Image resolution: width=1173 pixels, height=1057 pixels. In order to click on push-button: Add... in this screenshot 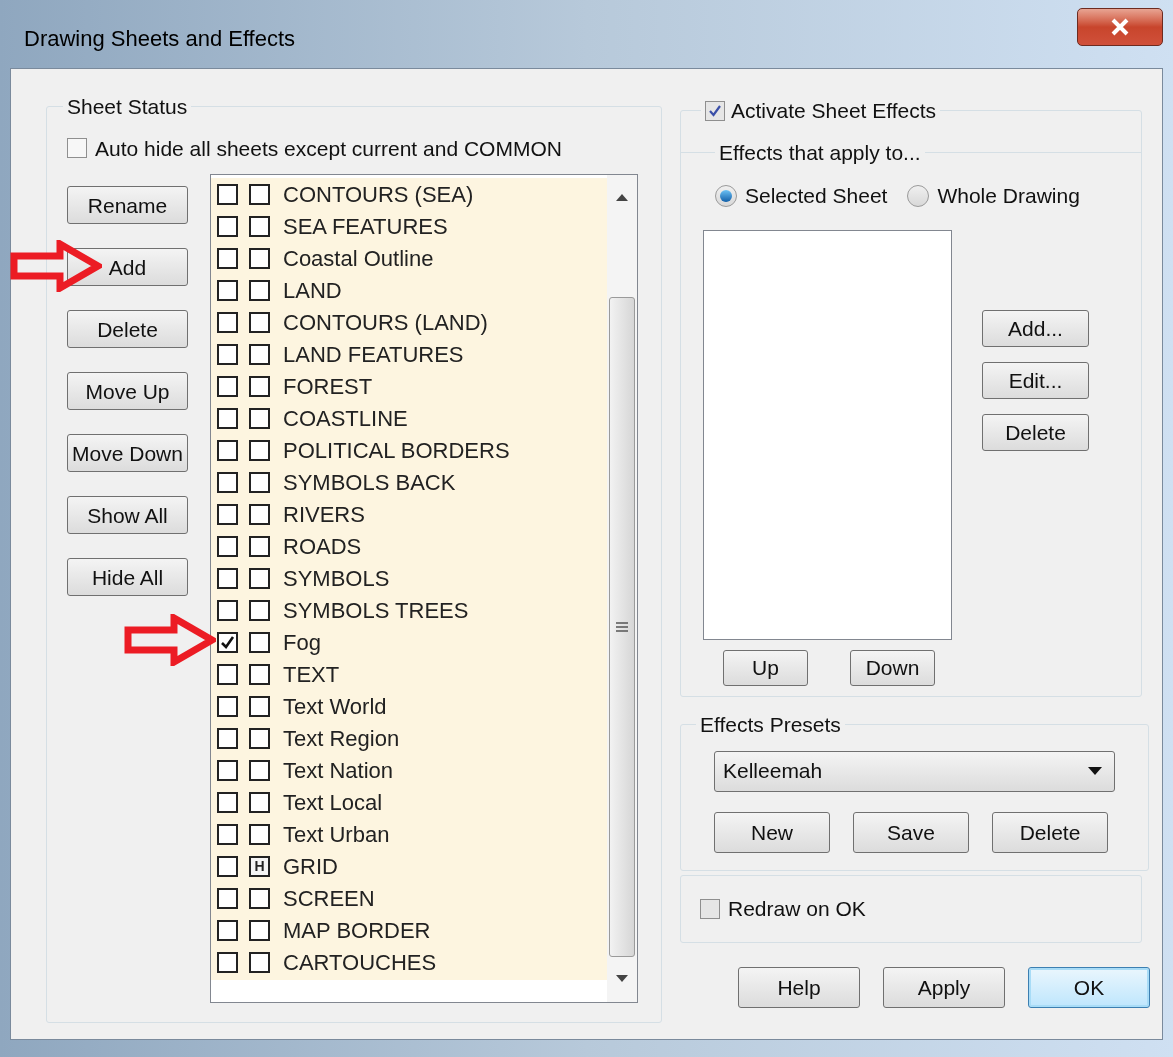, I will do `click(1035, 328)`.